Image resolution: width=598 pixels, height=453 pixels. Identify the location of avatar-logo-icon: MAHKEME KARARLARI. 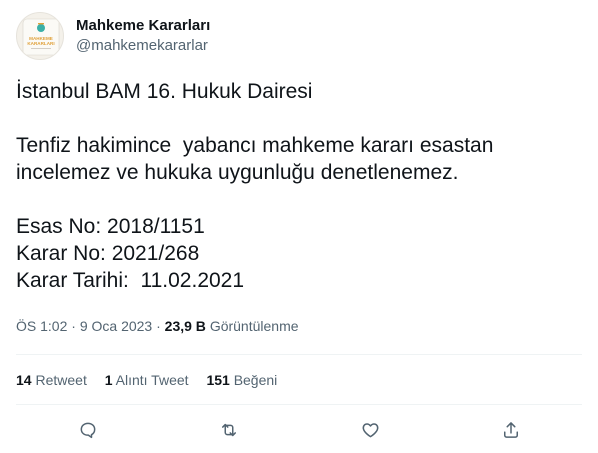
(41, 37).